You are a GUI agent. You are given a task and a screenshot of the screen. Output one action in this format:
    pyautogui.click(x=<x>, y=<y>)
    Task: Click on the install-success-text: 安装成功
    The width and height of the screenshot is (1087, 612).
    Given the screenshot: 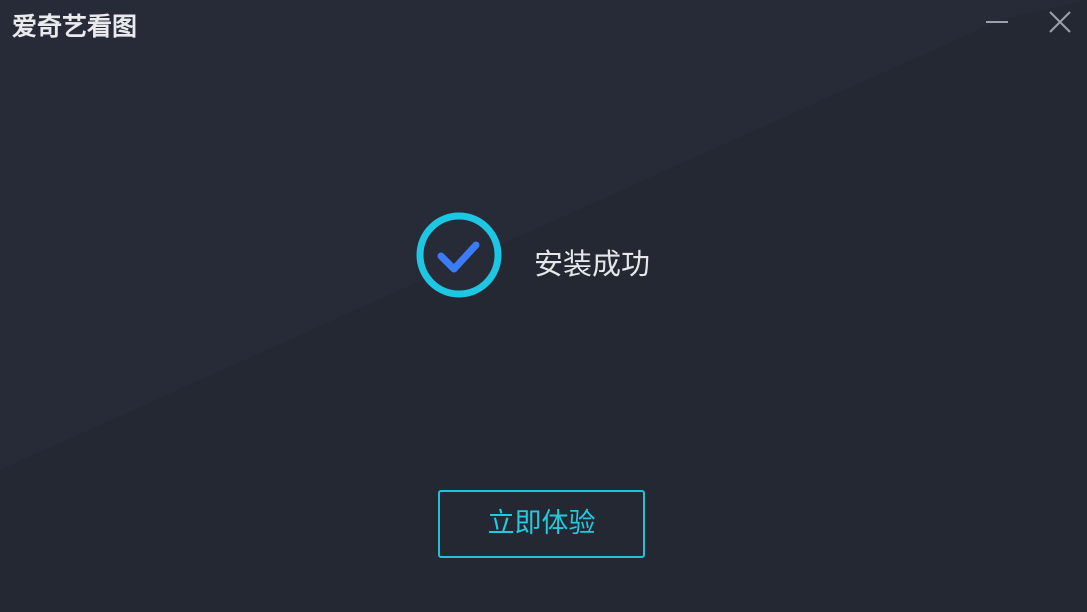 What is the action you would take?
    pyautogui.click(x=592, y=264)
    